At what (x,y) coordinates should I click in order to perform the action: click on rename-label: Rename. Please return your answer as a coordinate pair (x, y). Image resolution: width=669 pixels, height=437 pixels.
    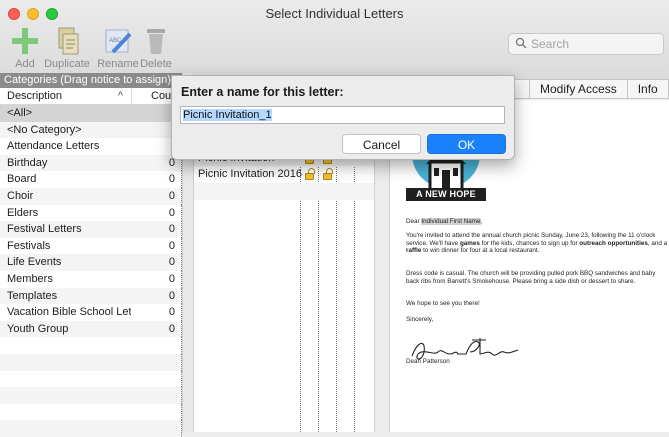
    Looking at the image, I should click on (118, 64).